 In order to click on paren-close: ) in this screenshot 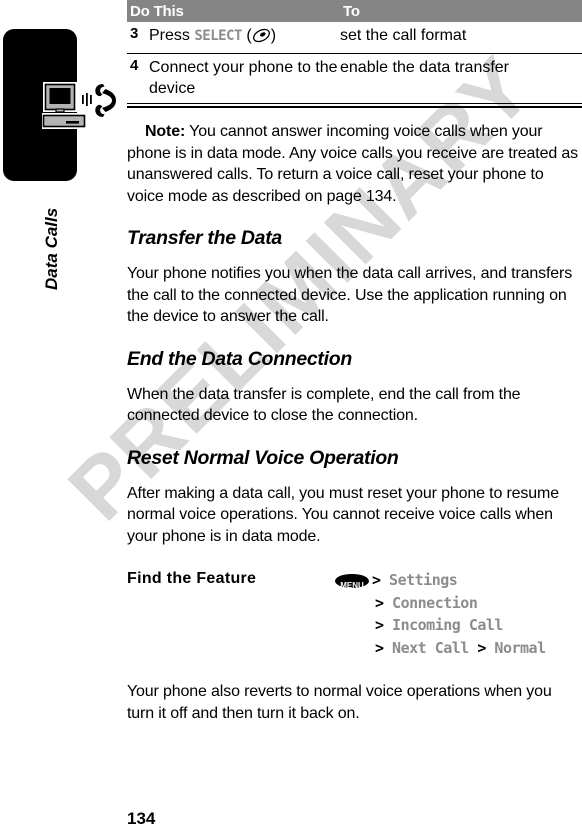, I will do `click(273, 35)`.